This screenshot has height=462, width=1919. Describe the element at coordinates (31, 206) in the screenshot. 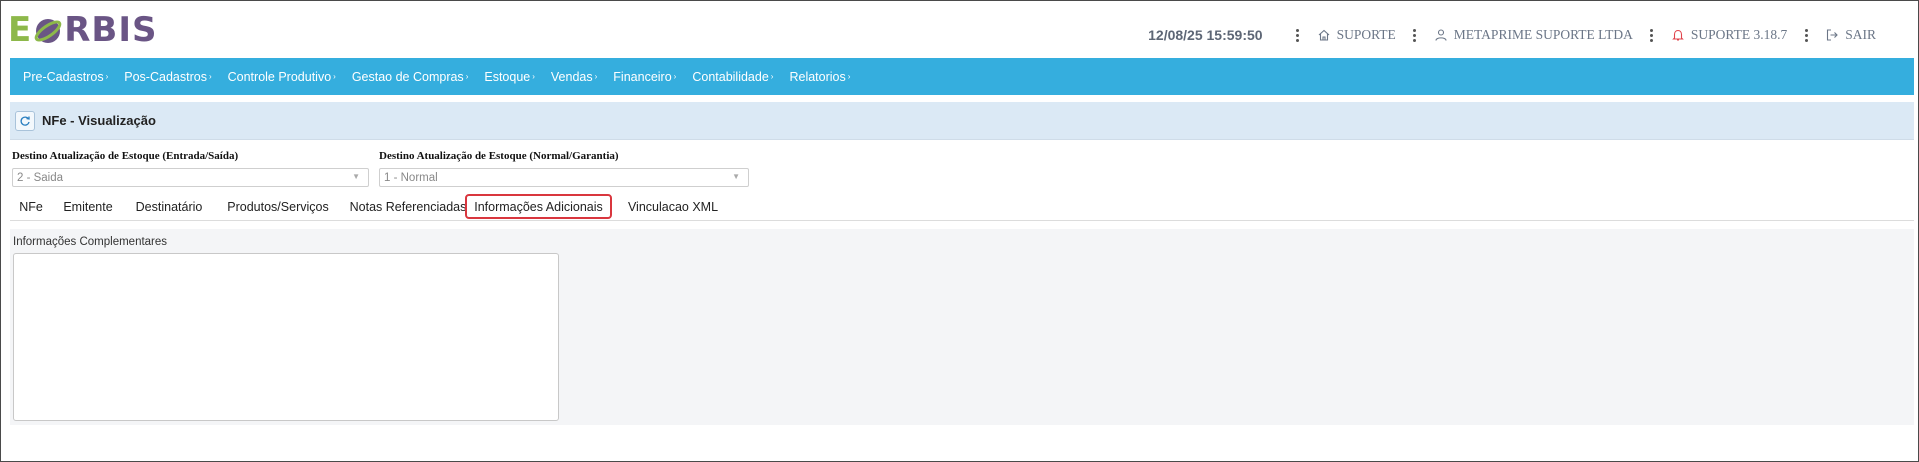

I see `tab-nfe: NFe` at that location.